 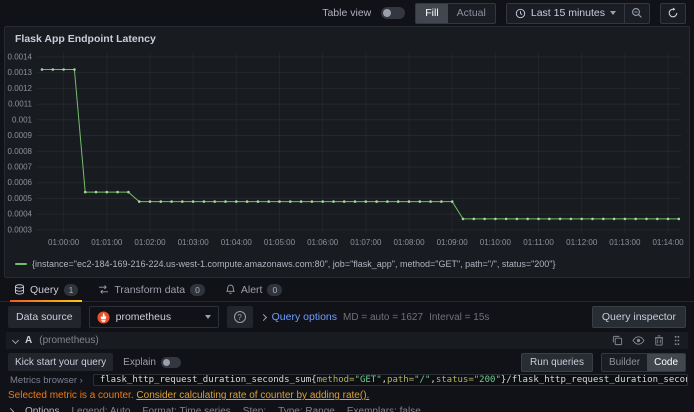 I want to click on drag-handle-icon, so click(x=677, y=340).